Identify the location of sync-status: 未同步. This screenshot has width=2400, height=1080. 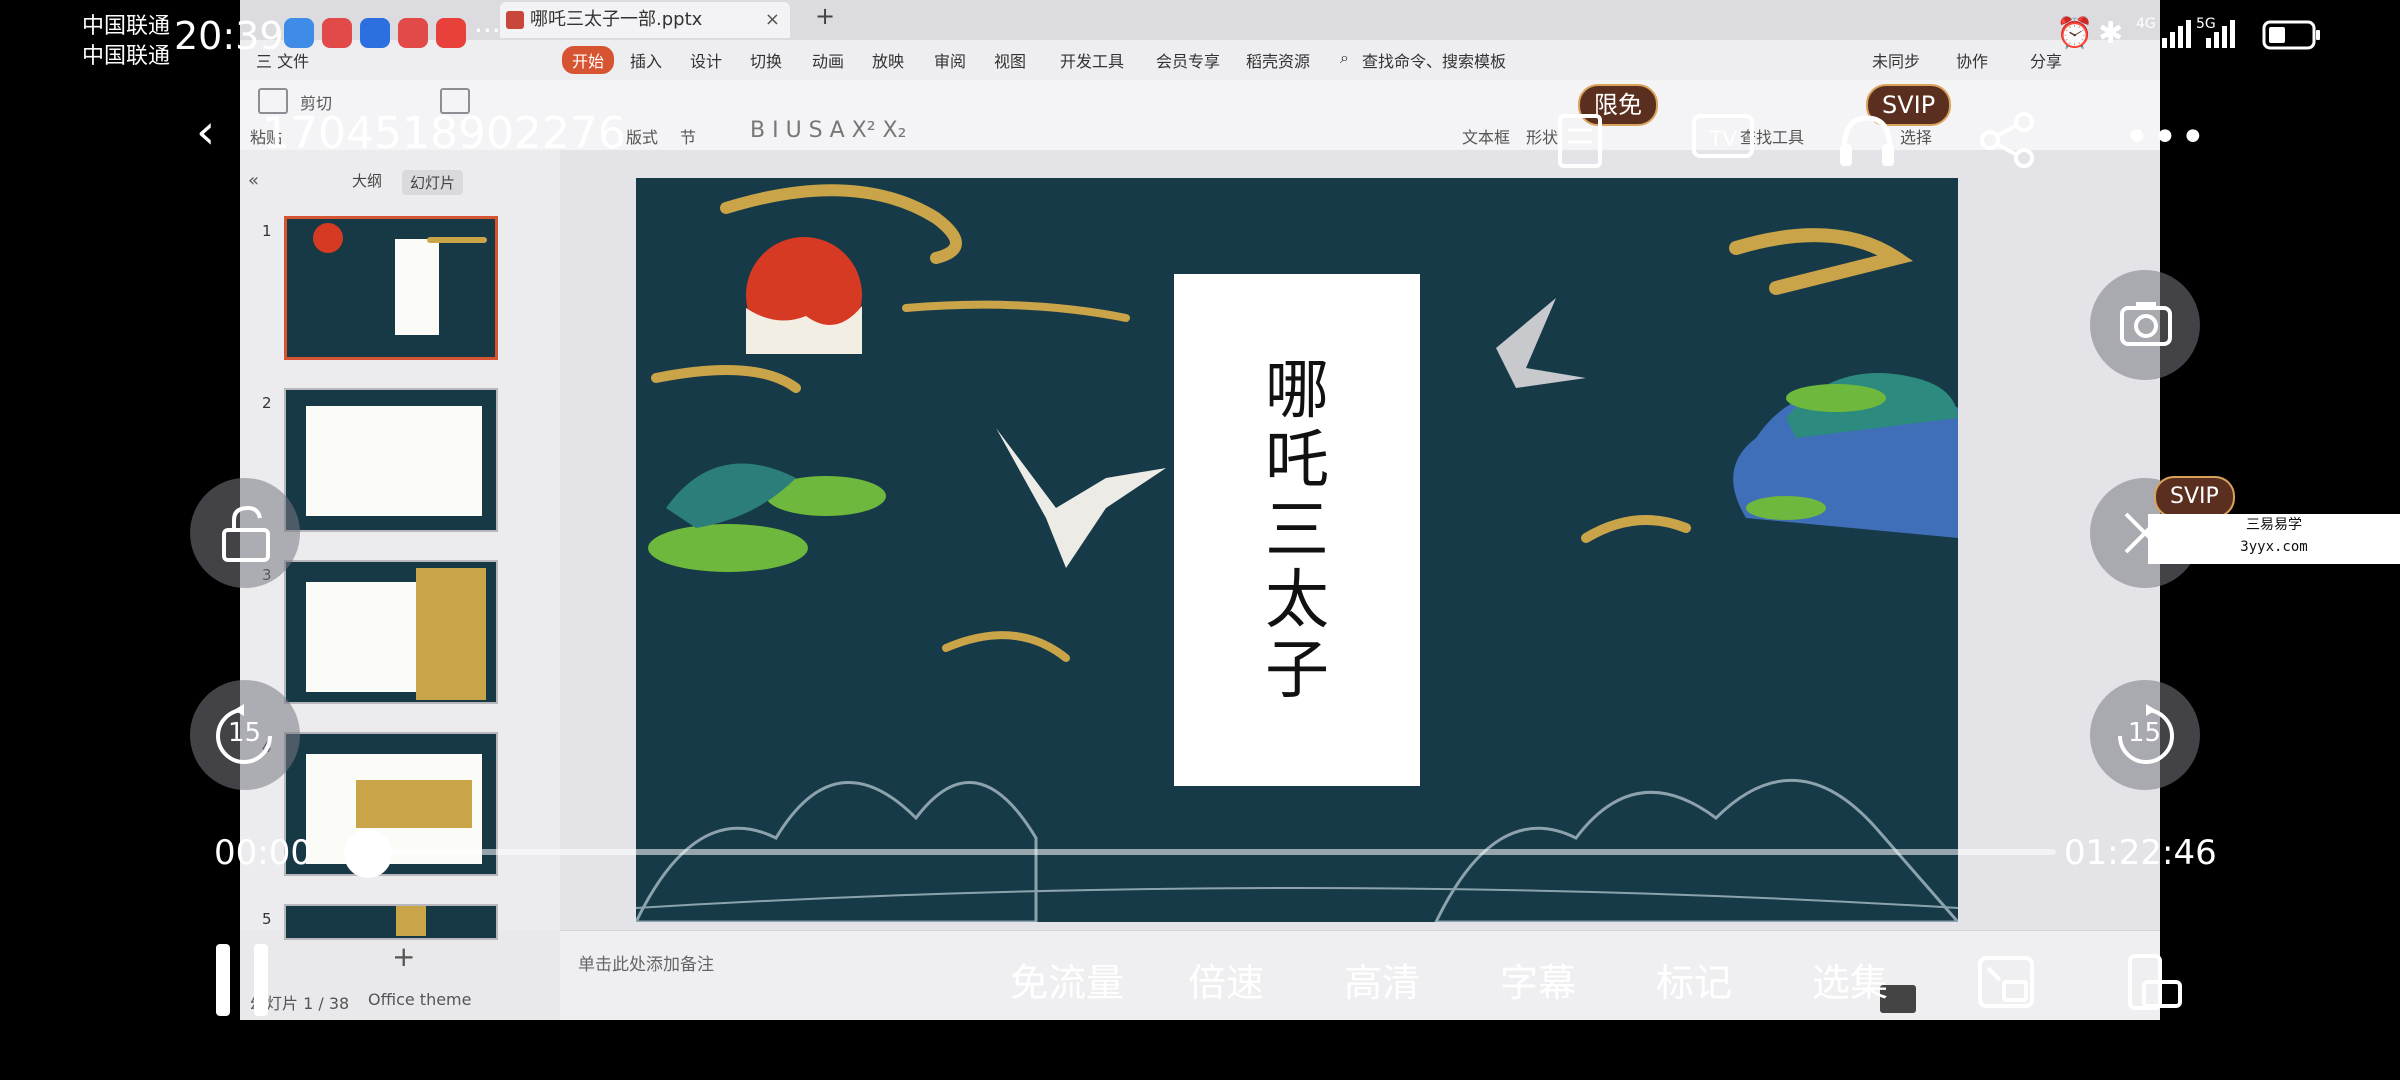
(1896, 60).